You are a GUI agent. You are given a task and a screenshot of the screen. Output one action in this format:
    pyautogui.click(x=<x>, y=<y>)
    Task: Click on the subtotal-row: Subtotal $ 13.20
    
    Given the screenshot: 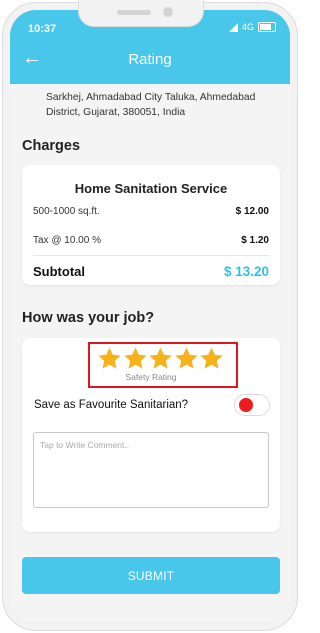 What is the action you would take?
    pyautogui.click(x=151, y=271)
    